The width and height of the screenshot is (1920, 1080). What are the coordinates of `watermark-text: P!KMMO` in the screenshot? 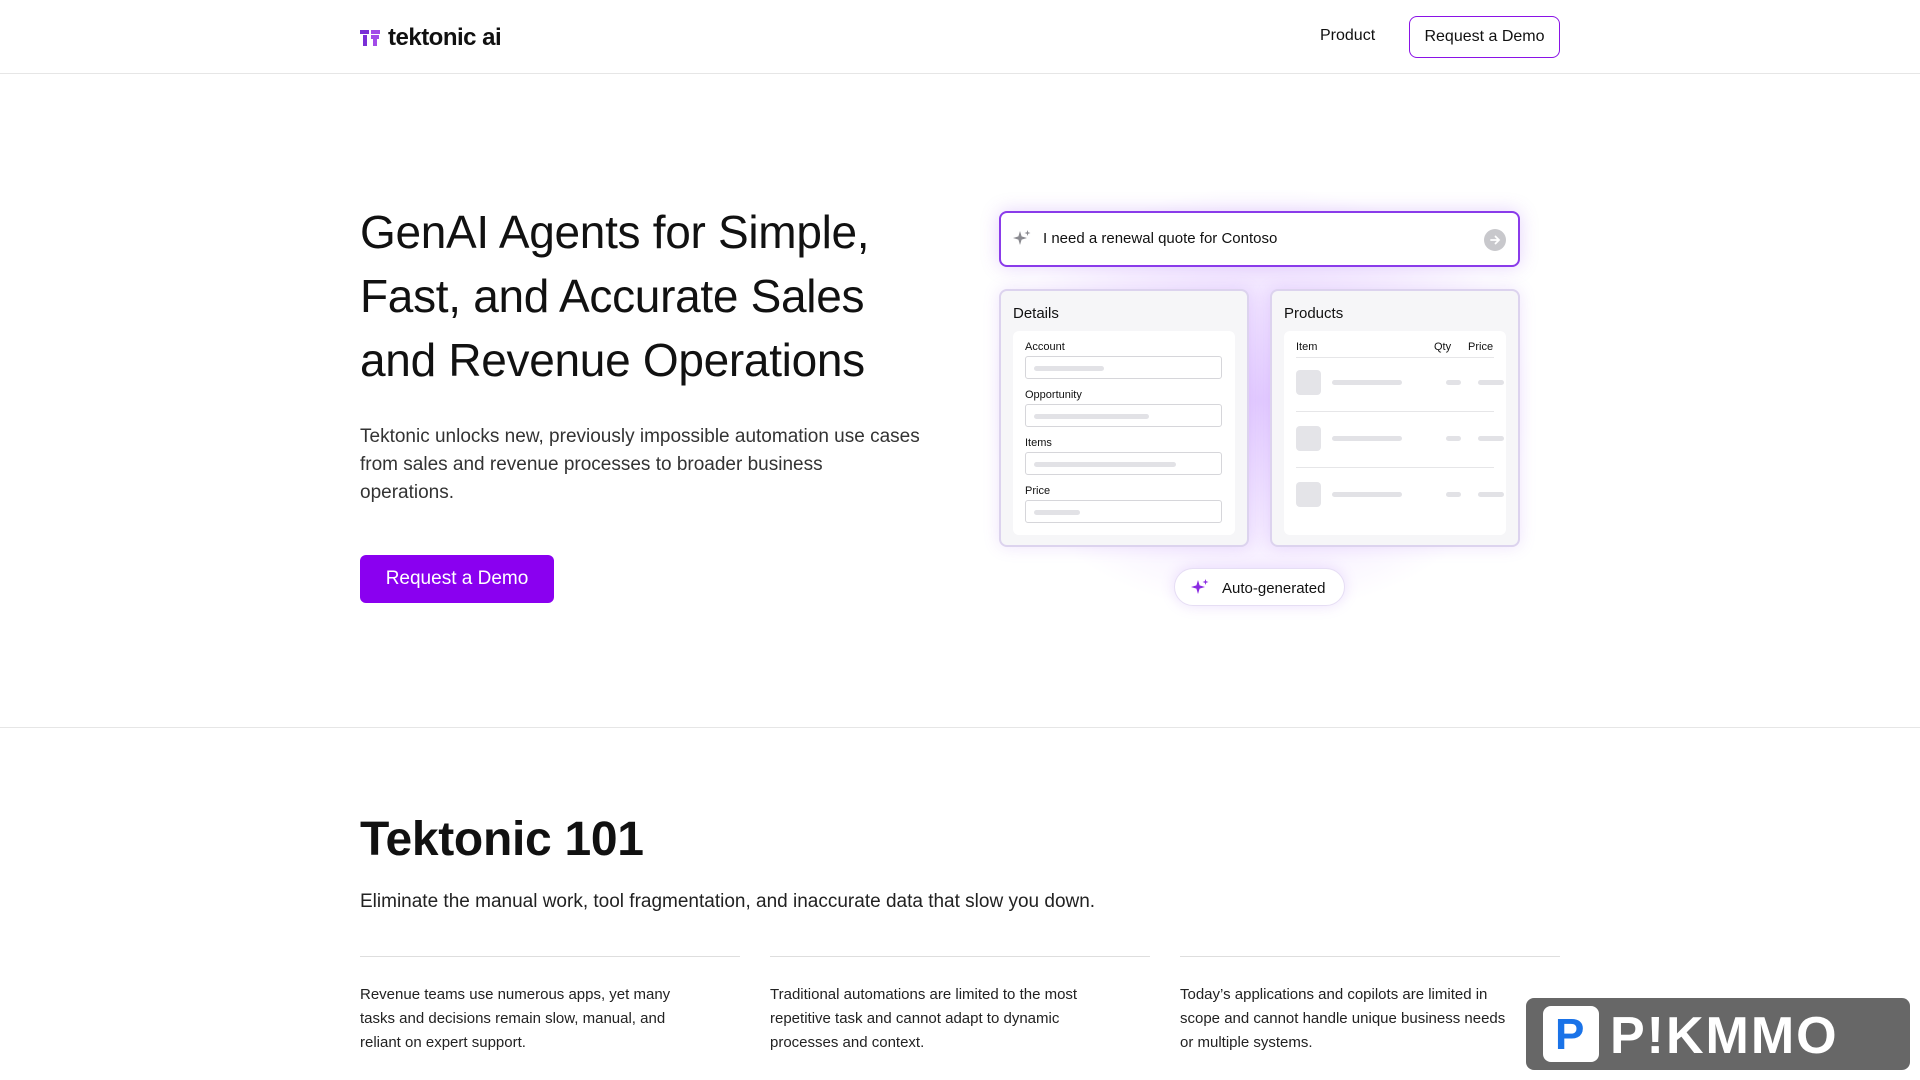 It's located at (1724, 1036).